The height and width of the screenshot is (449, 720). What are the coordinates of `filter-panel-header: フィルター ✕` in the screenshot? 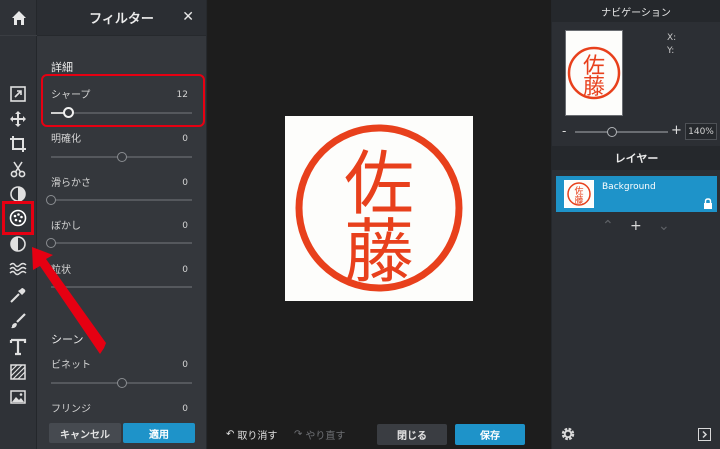 It's located at (121, 18).